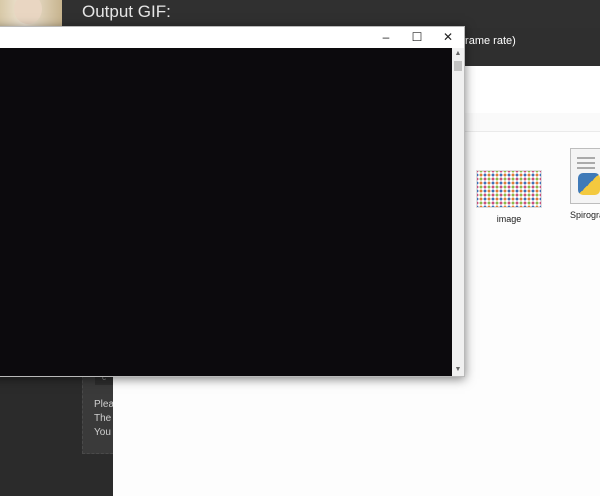 This screenshot has width=600, height=496. Describe the element at coordinates (104, 404) in the screenshot. I see `panel-text-line-1: Plea` at that location.